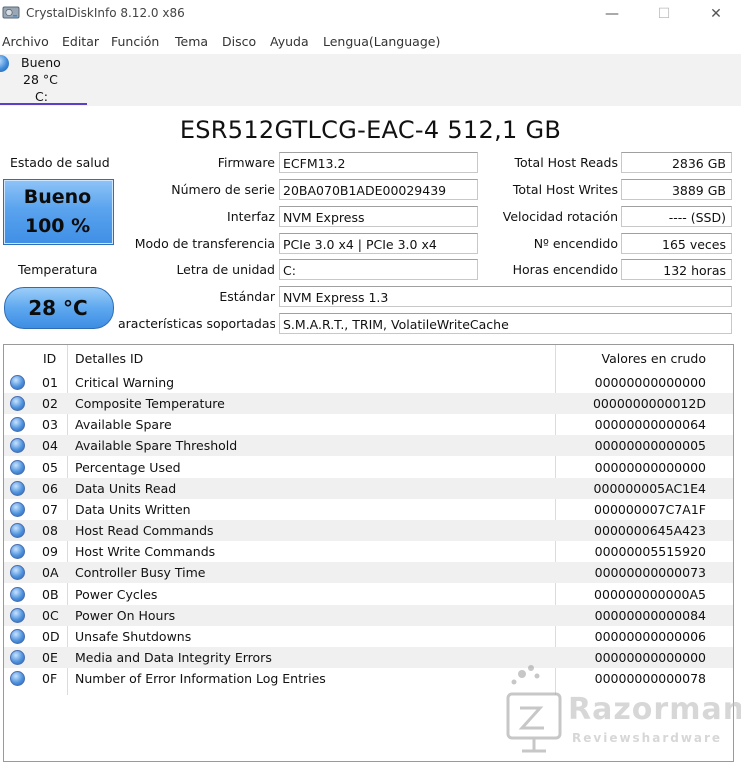 The image size is (741, 772). What do you see at coordinates (50, 657) in the screenshot?
I see `row-id: 0E` at bounding box center [50, 657].